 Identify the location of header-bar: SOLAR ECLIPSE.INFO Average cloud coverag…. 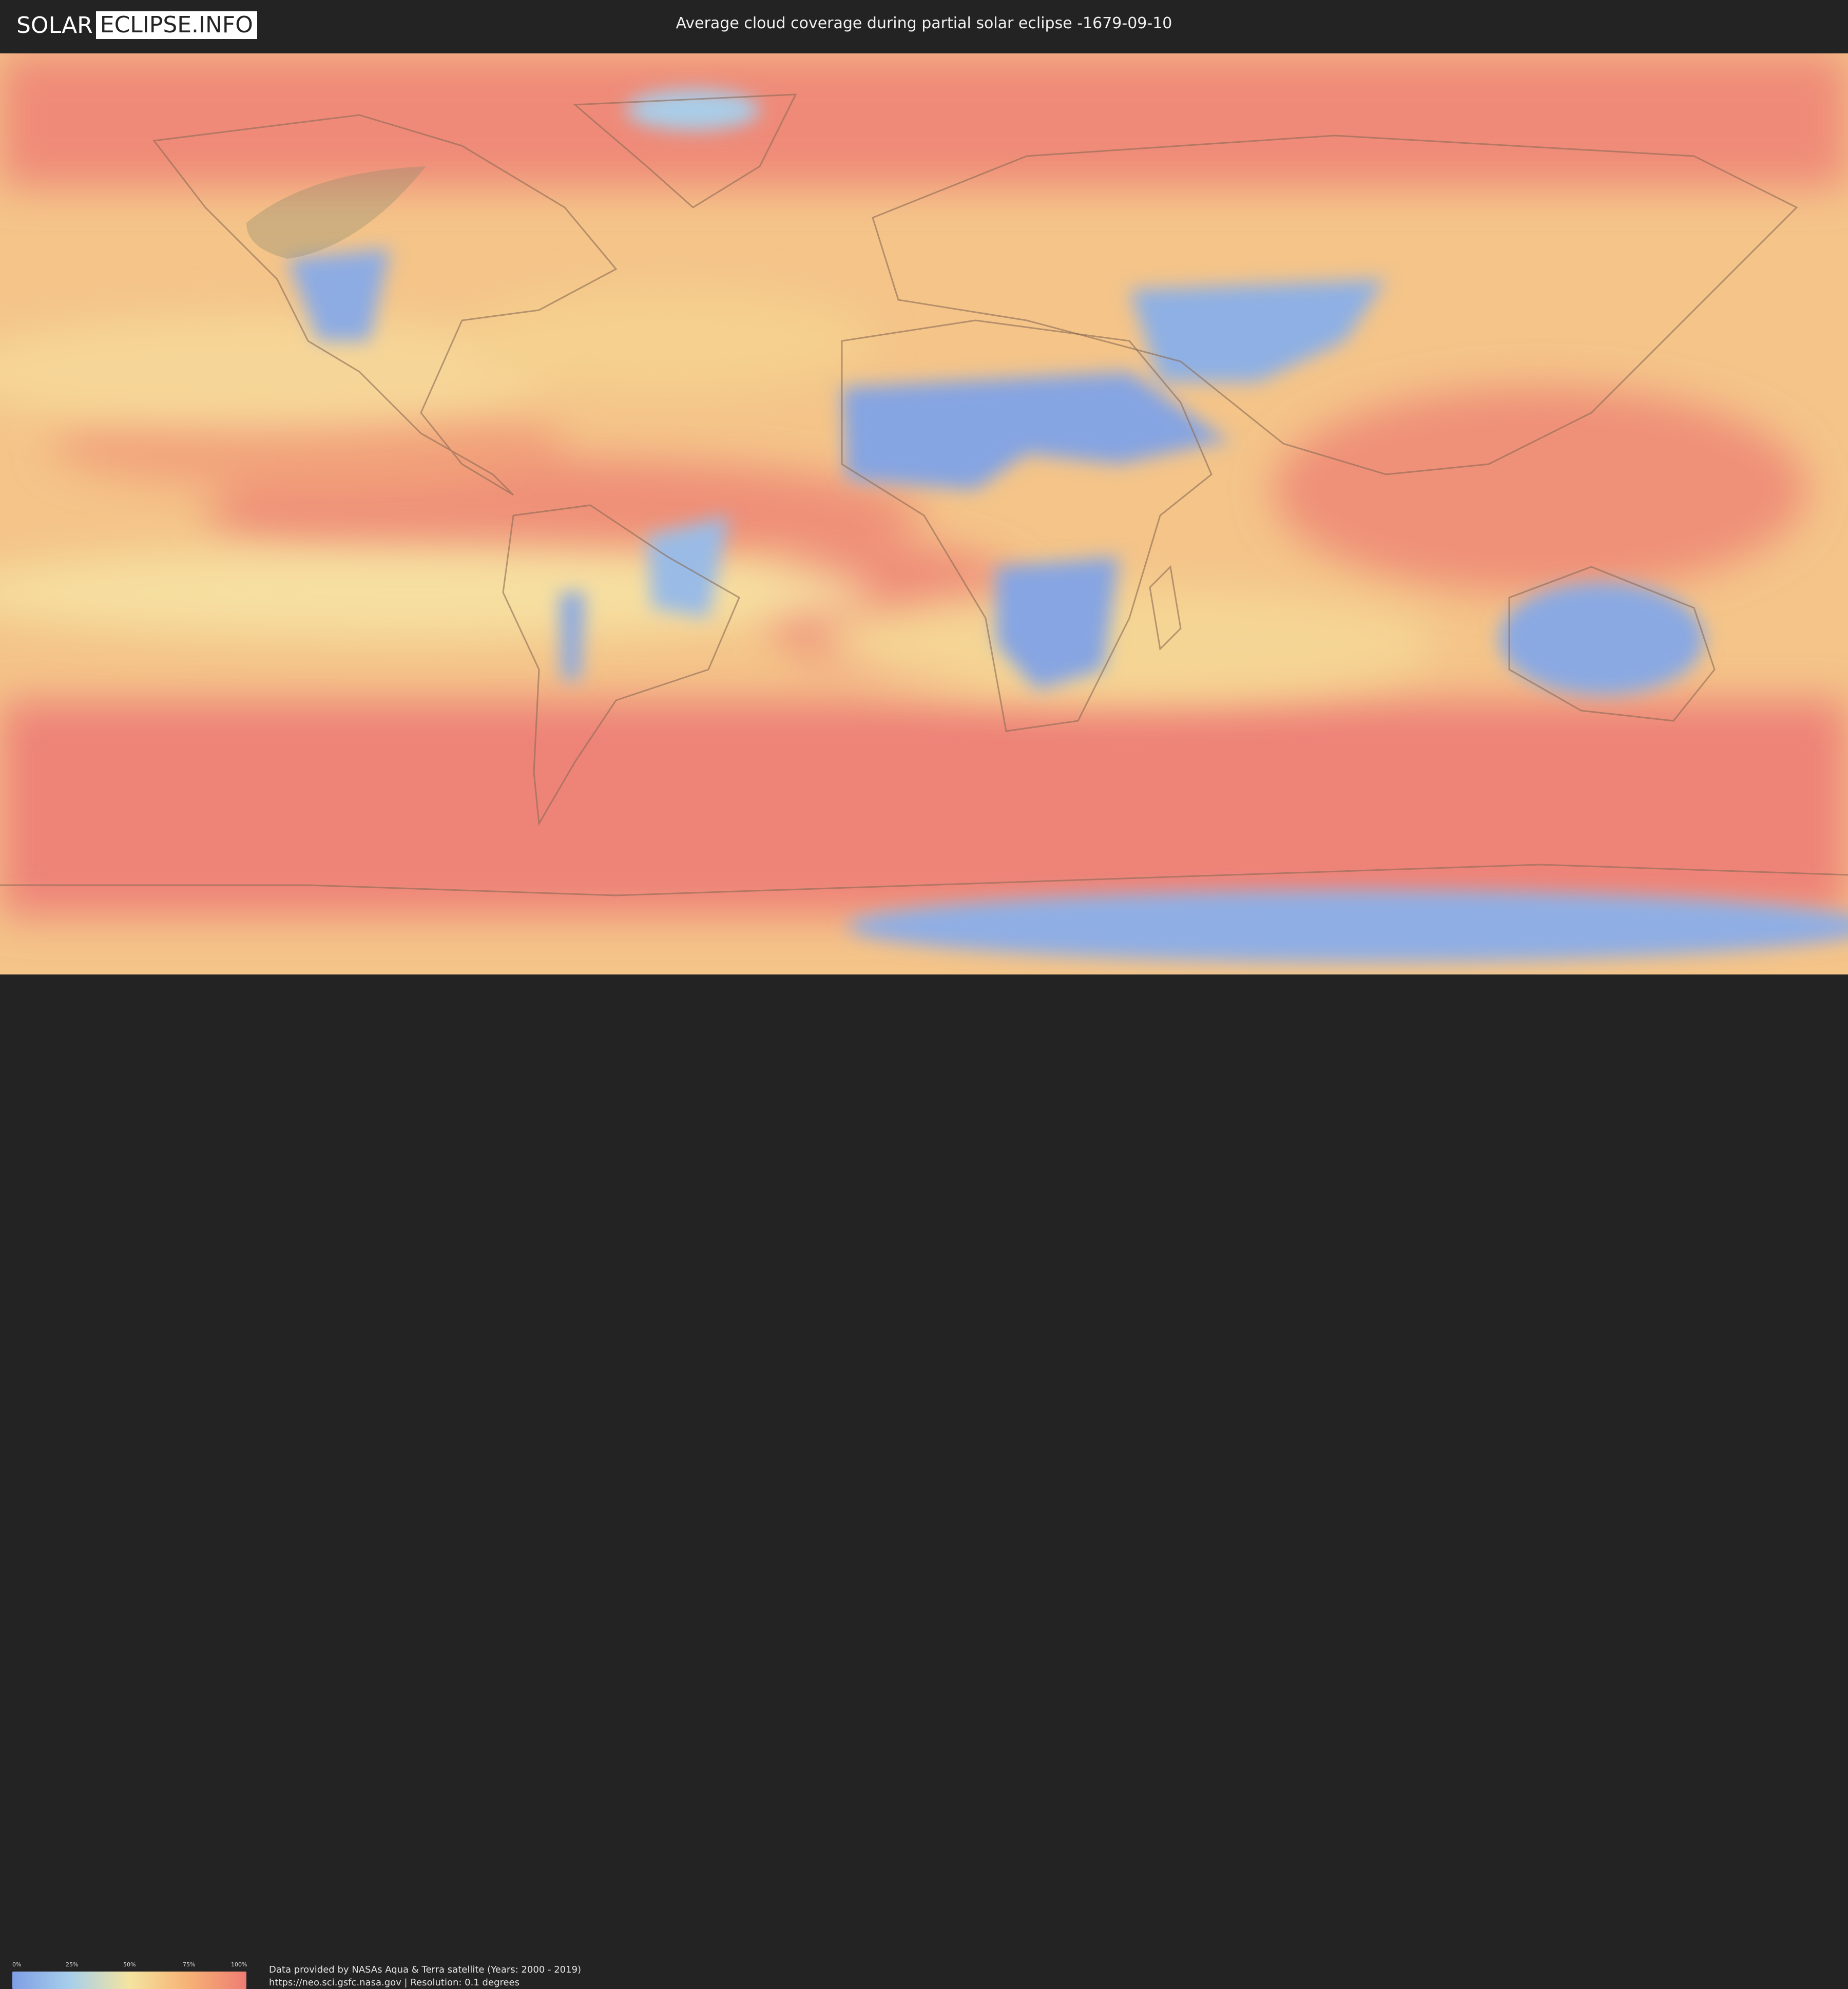
(924, 25).